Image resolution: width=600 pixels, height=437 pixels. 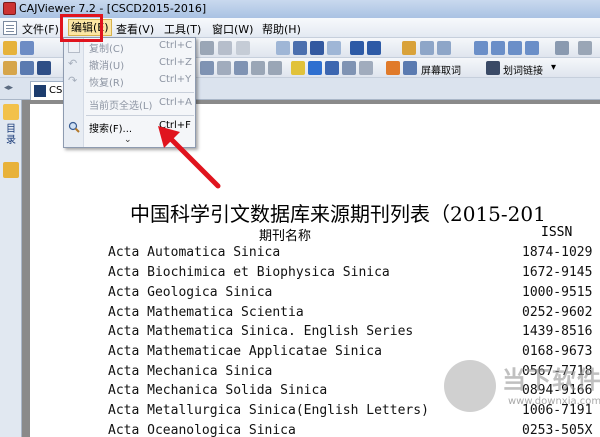 What do you see at coordinates (74, 127) in the screenshot?
I see `search-icon` at bounding box center [74, 127].